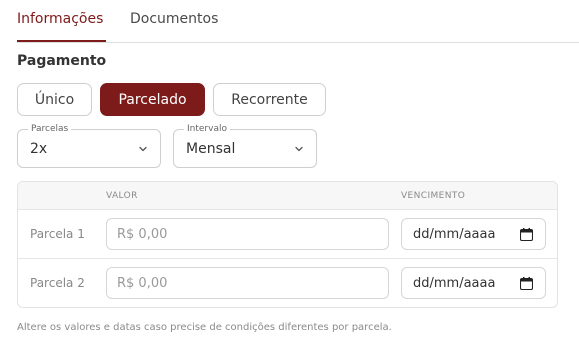  What do you see at coordinates (152, 99) in the screenshot?
I see `payment-parcelado-button: Parcelado` at bounding box center [152, 99].